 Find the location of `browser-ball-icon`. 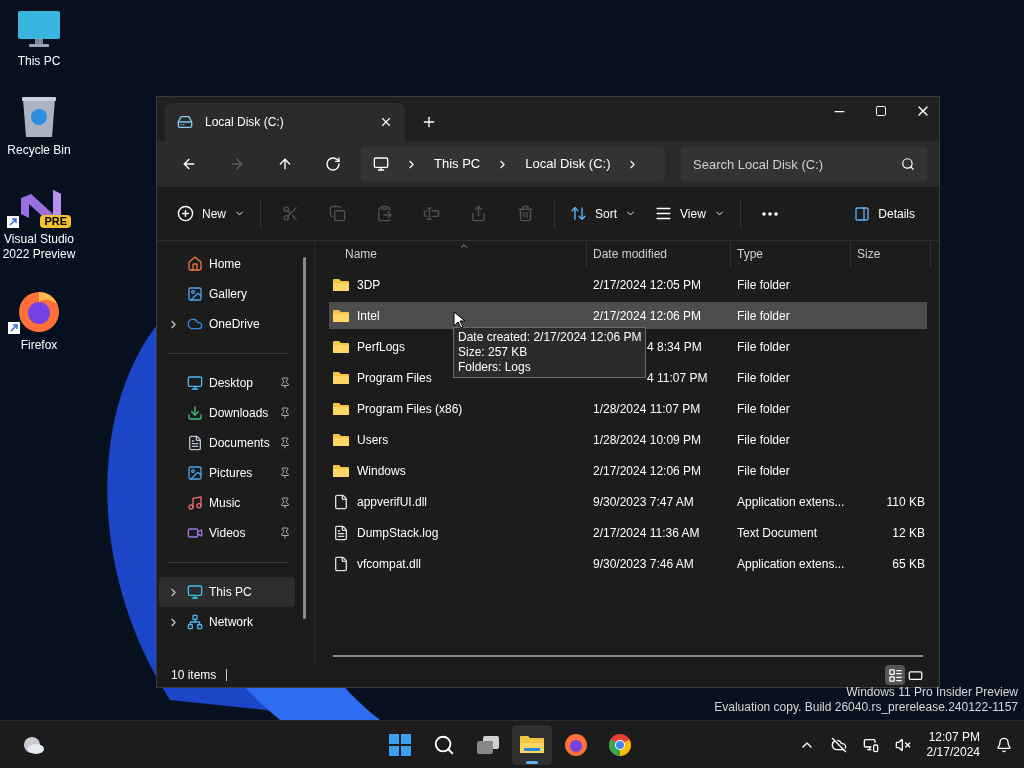

browser-ball-icon is located at coordinates (620, 745).